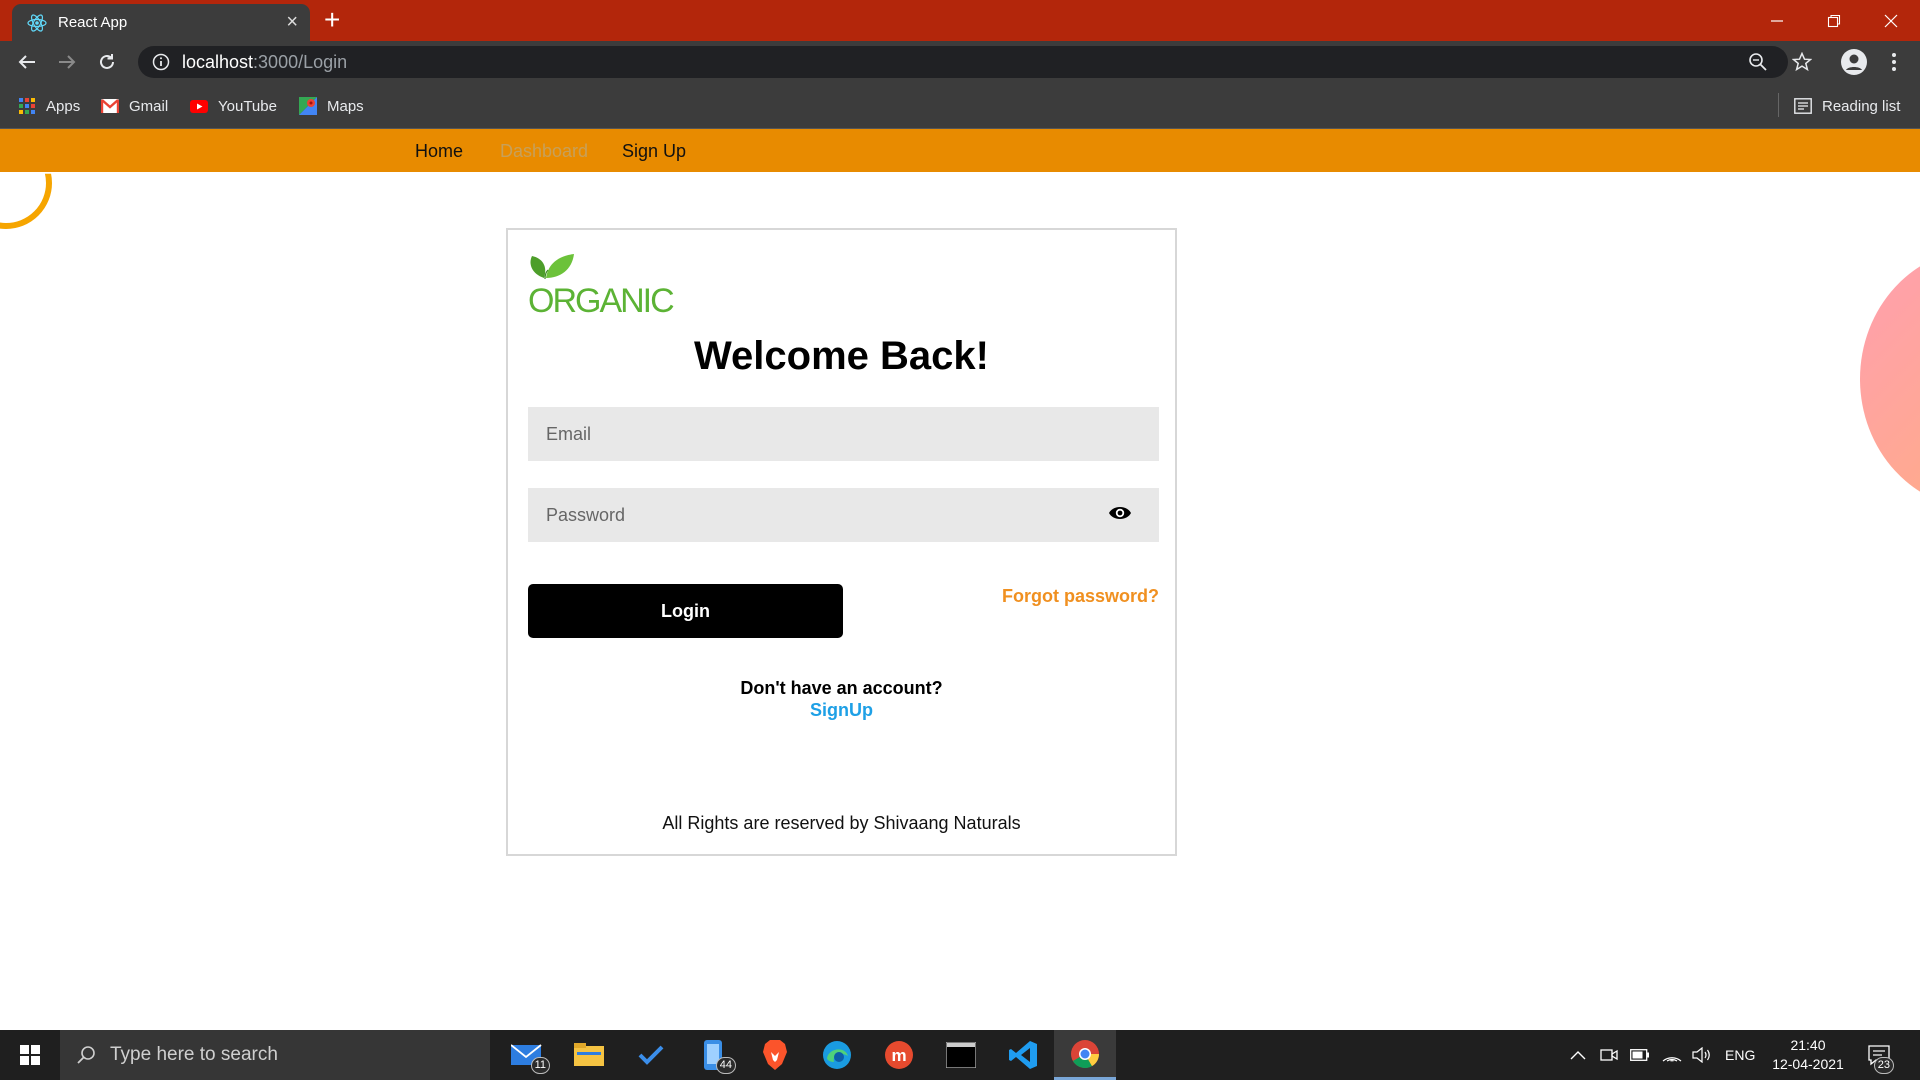  I want to click on site-info-icon, so click(161, 62).